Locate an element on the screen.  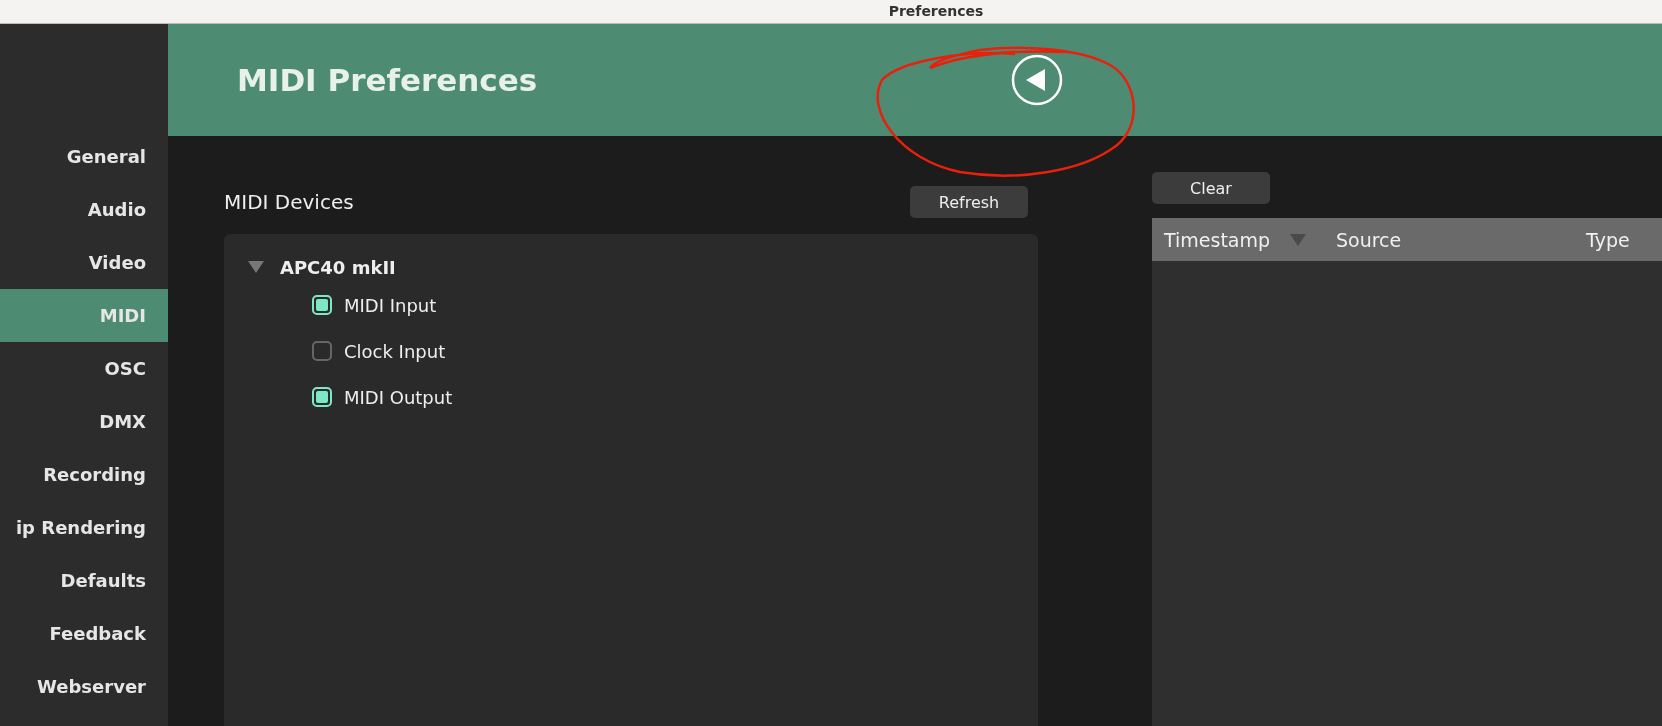
checkbox-label: Clock Input is located at coordinates (395, 351).